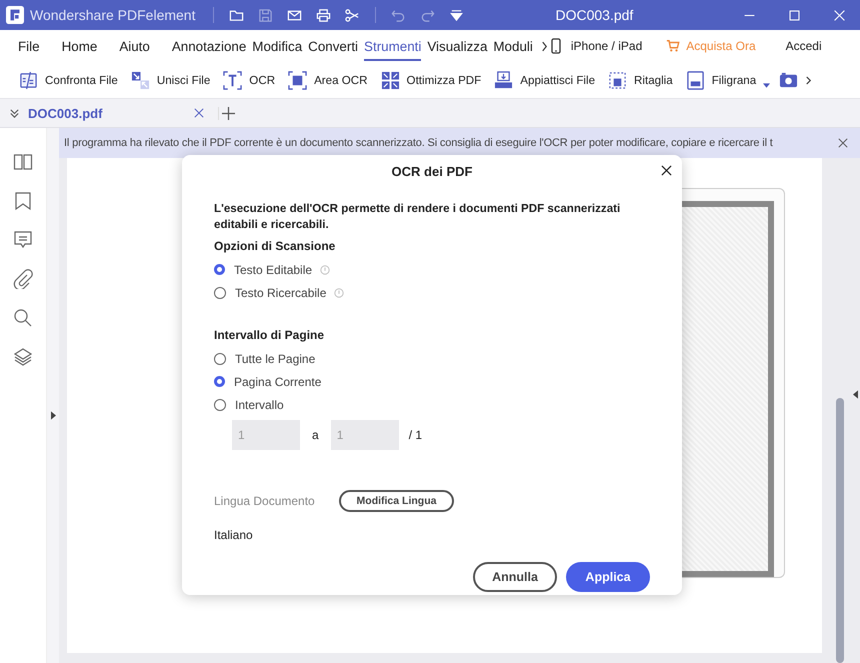  Describe the element at coordinates (415, 435) in the screenshot. I see `page-total: / 1` at that location.